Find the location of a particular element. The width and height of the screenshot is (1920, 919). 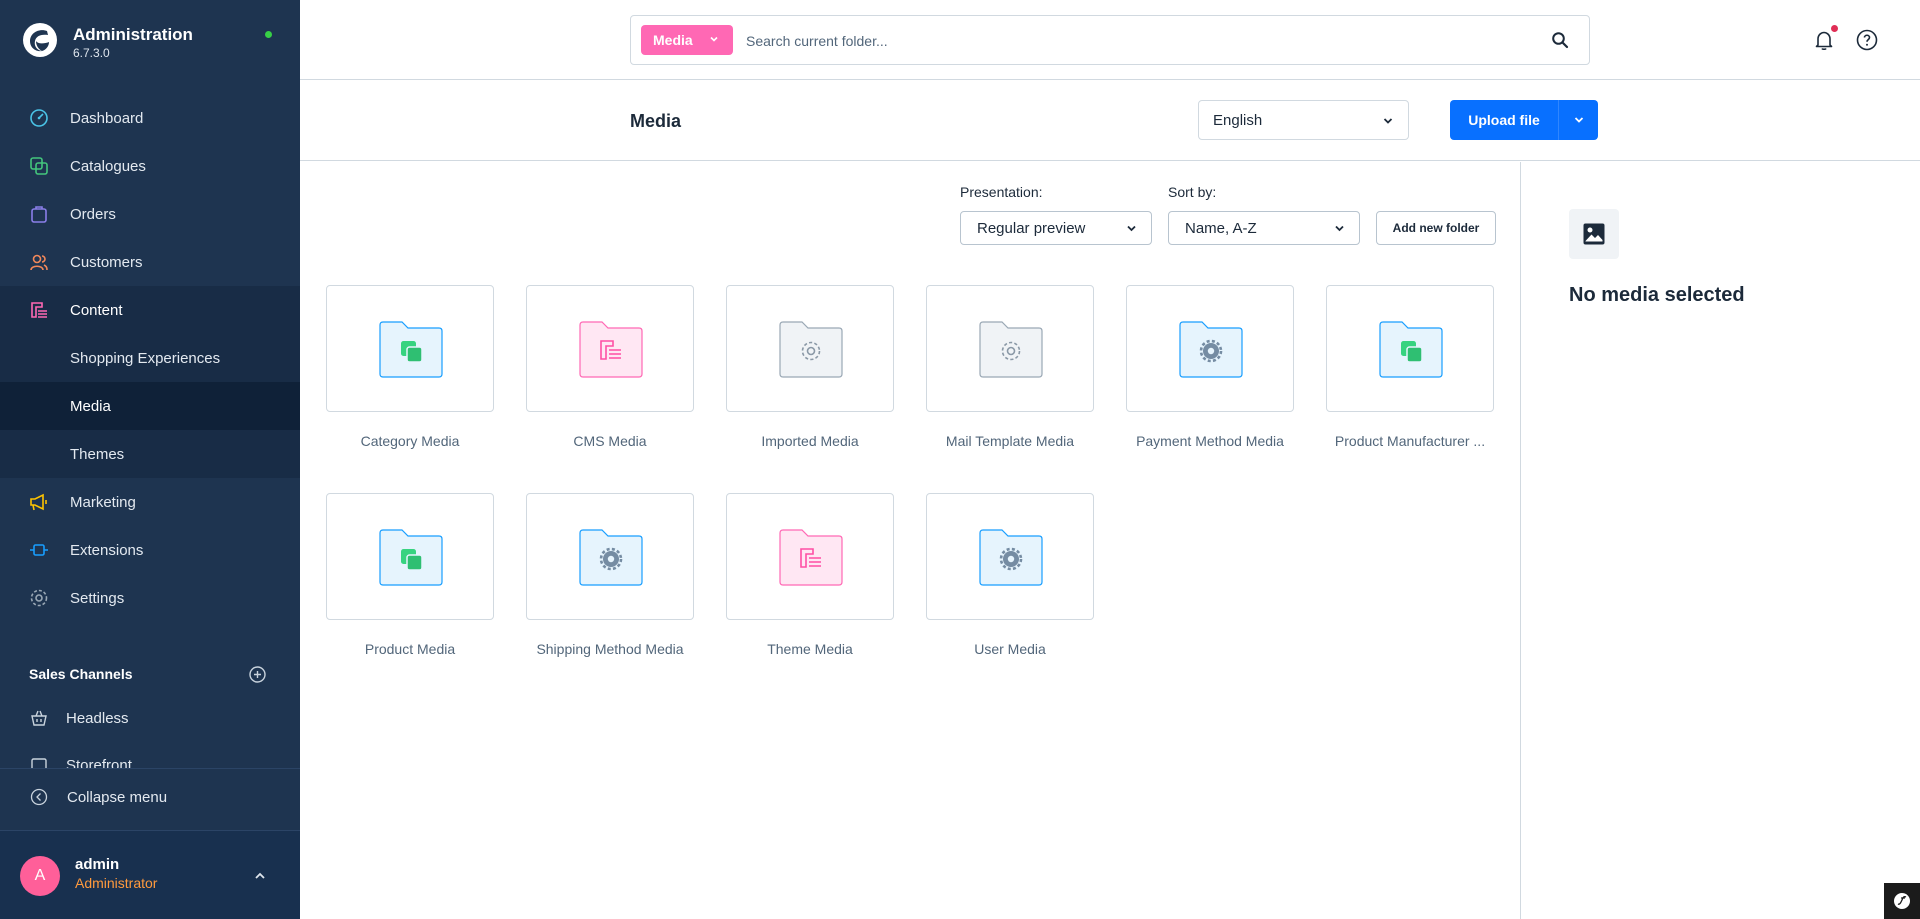

storefront-icon is located at coordinates (39, 761).